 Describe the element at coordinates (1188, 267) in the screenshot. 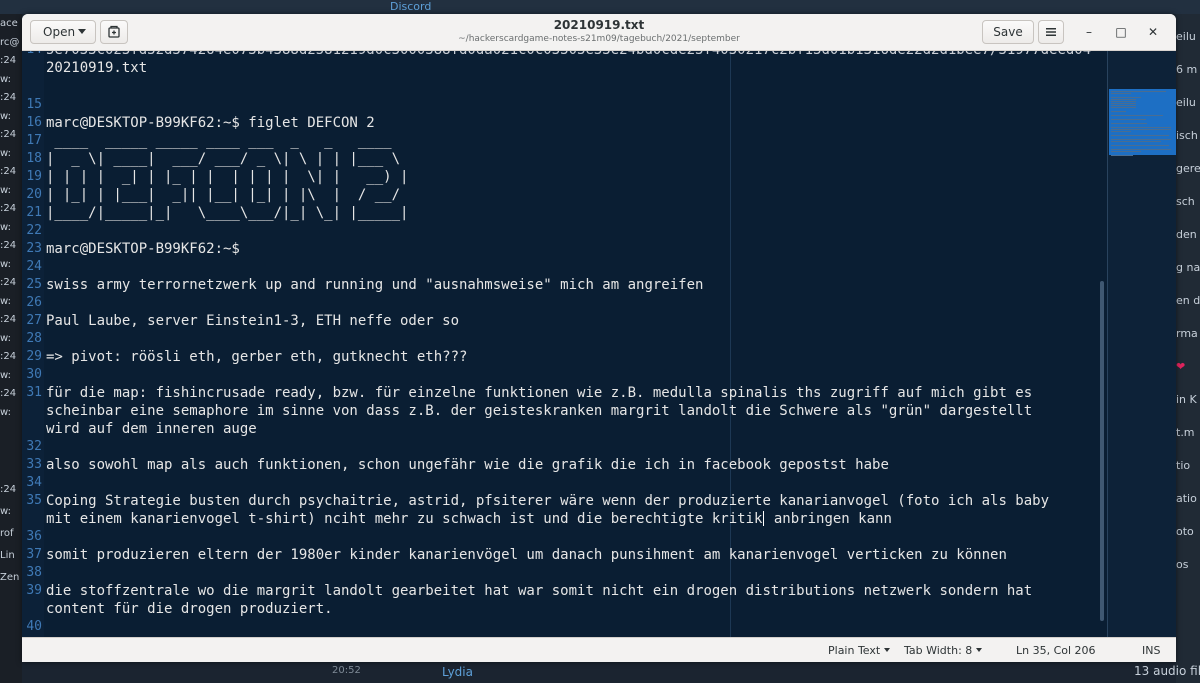

I see `background-chat-text: g na` at that location.